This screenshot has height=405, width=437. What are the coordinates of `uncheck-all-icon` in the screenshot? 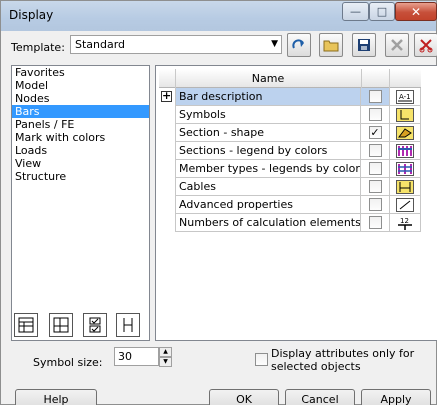 It's located at (128, 325).